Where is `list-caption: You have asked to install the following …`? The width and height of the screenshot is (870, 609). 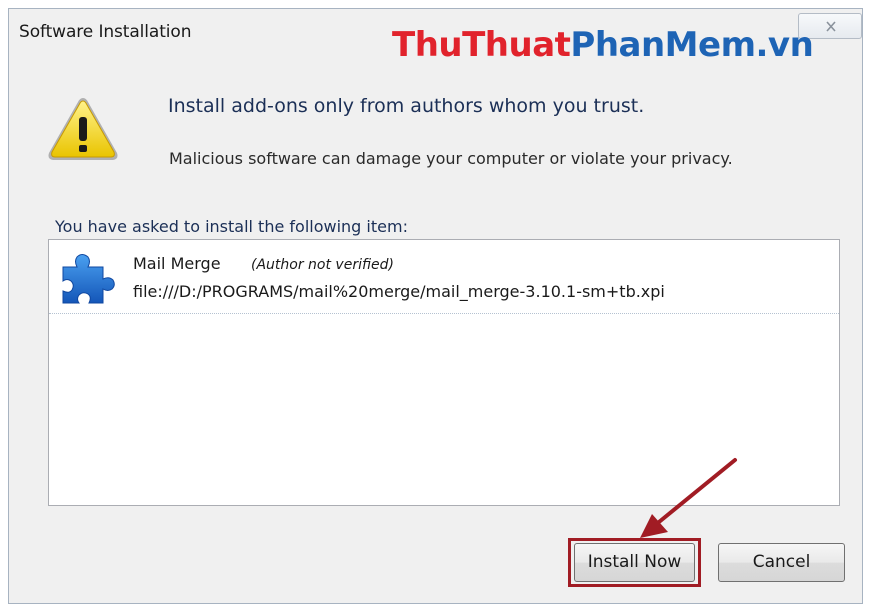 list-caption: You have asked to install the following … is located at coordinates (231, 226).